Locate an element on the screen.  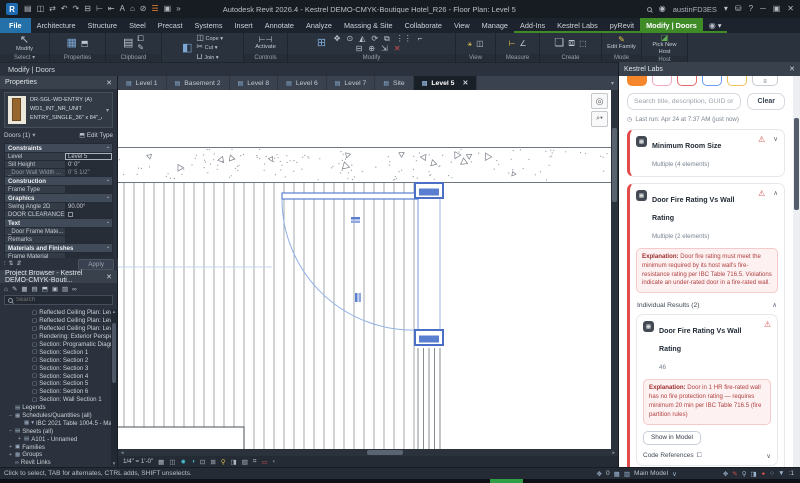
clear-button: Clear is located at coordinates (766, 101).